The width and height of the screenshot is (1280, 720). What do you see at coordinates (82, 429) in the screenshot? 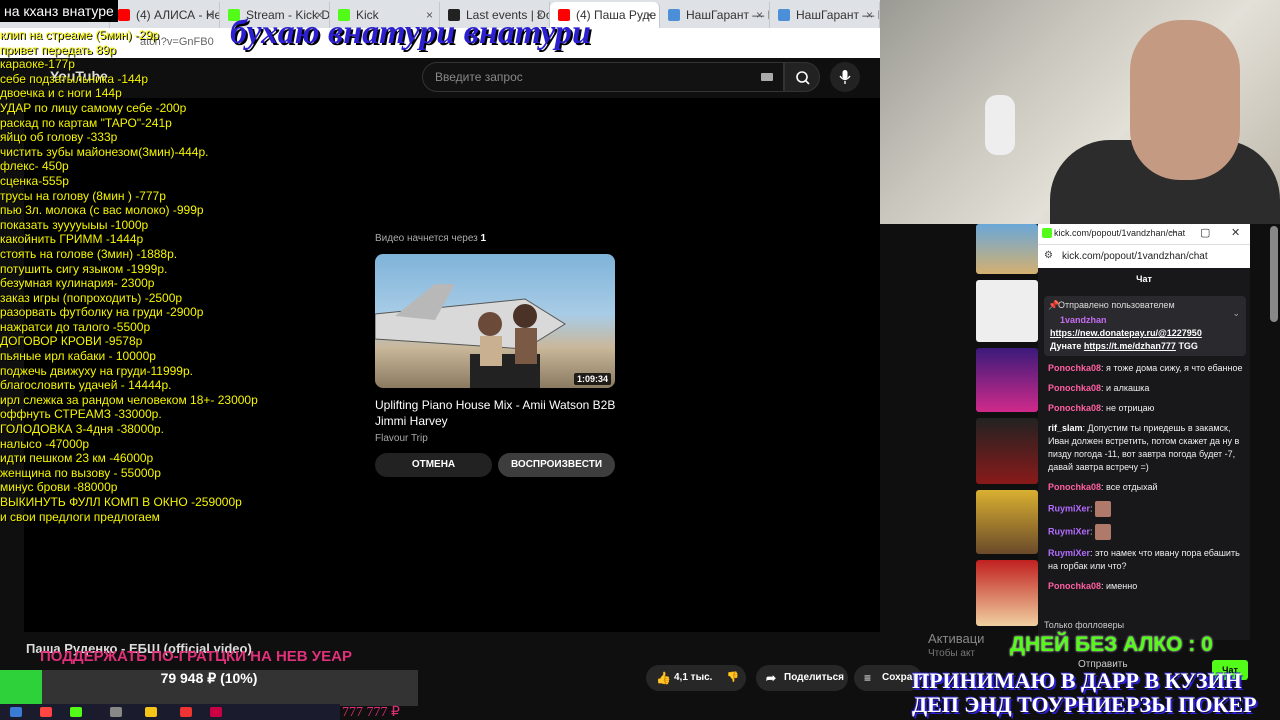
I see `price-list-item: ГОЛОДОВКА 3-4дня -38000р.` at bounding box center [82, 429].